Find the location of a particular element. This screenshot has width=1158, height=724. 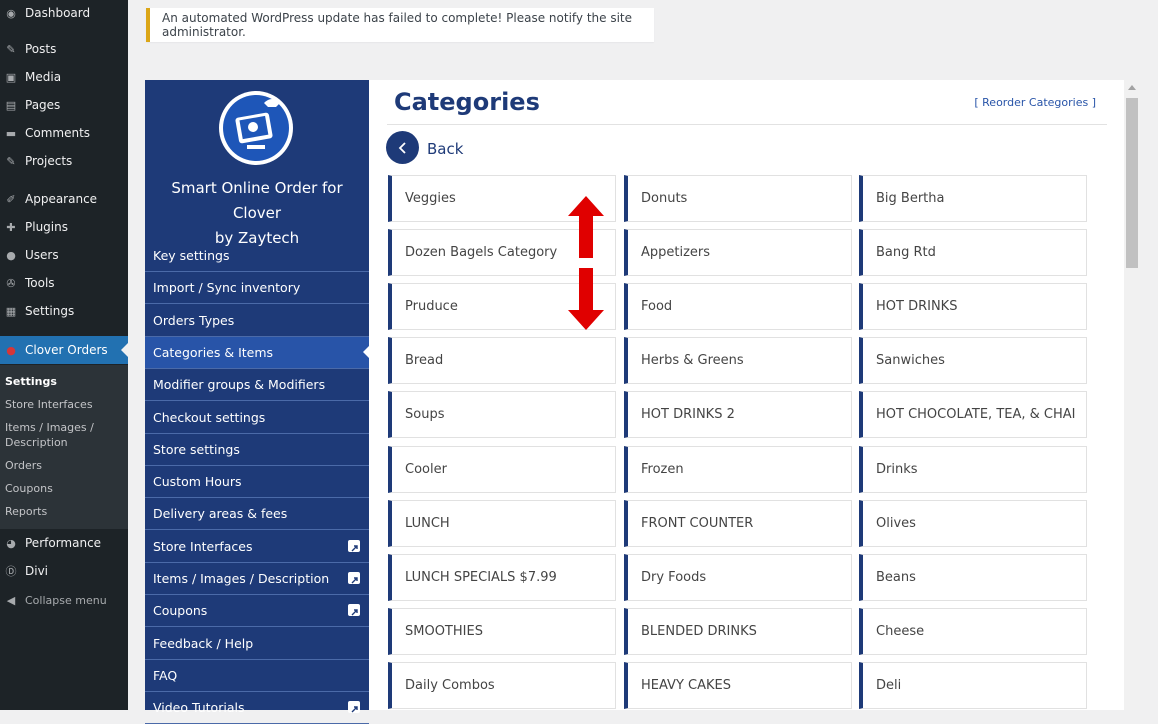

category-tile: Deli is located at coordinates (973, 685).